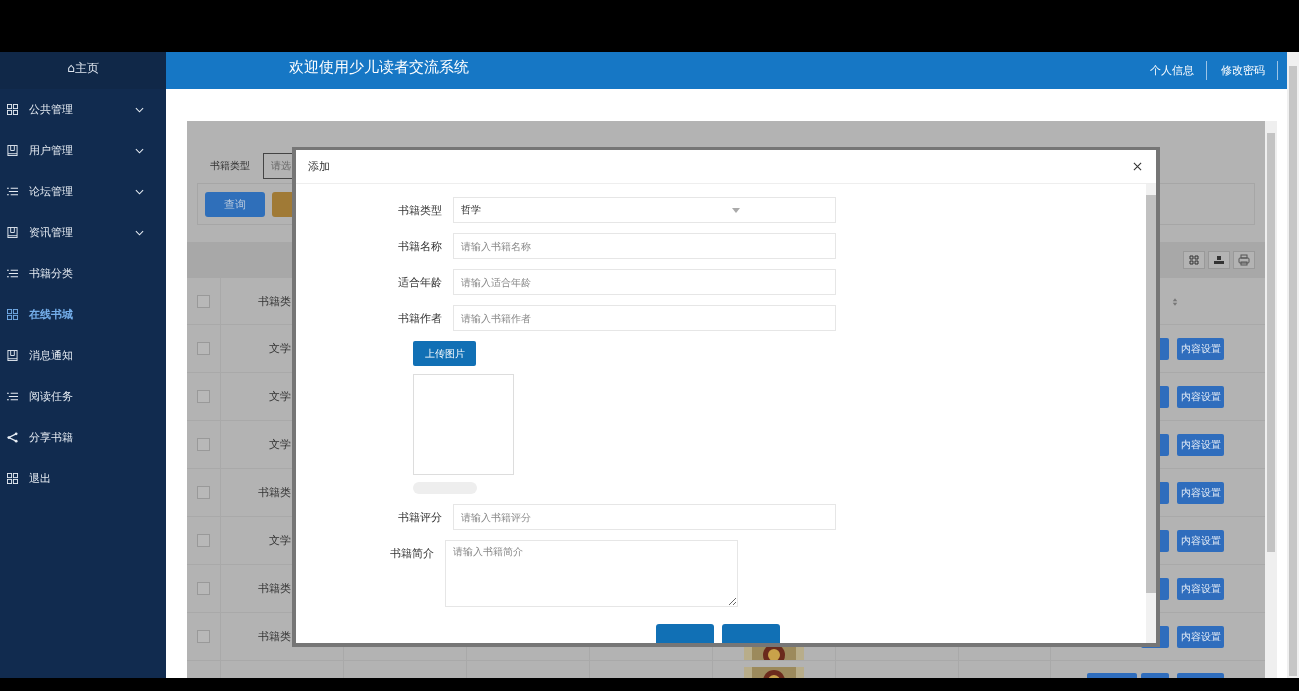 This screenshot has height=691, width=1299. I want to click on field-label: 书籍类型, so click(419, 210).